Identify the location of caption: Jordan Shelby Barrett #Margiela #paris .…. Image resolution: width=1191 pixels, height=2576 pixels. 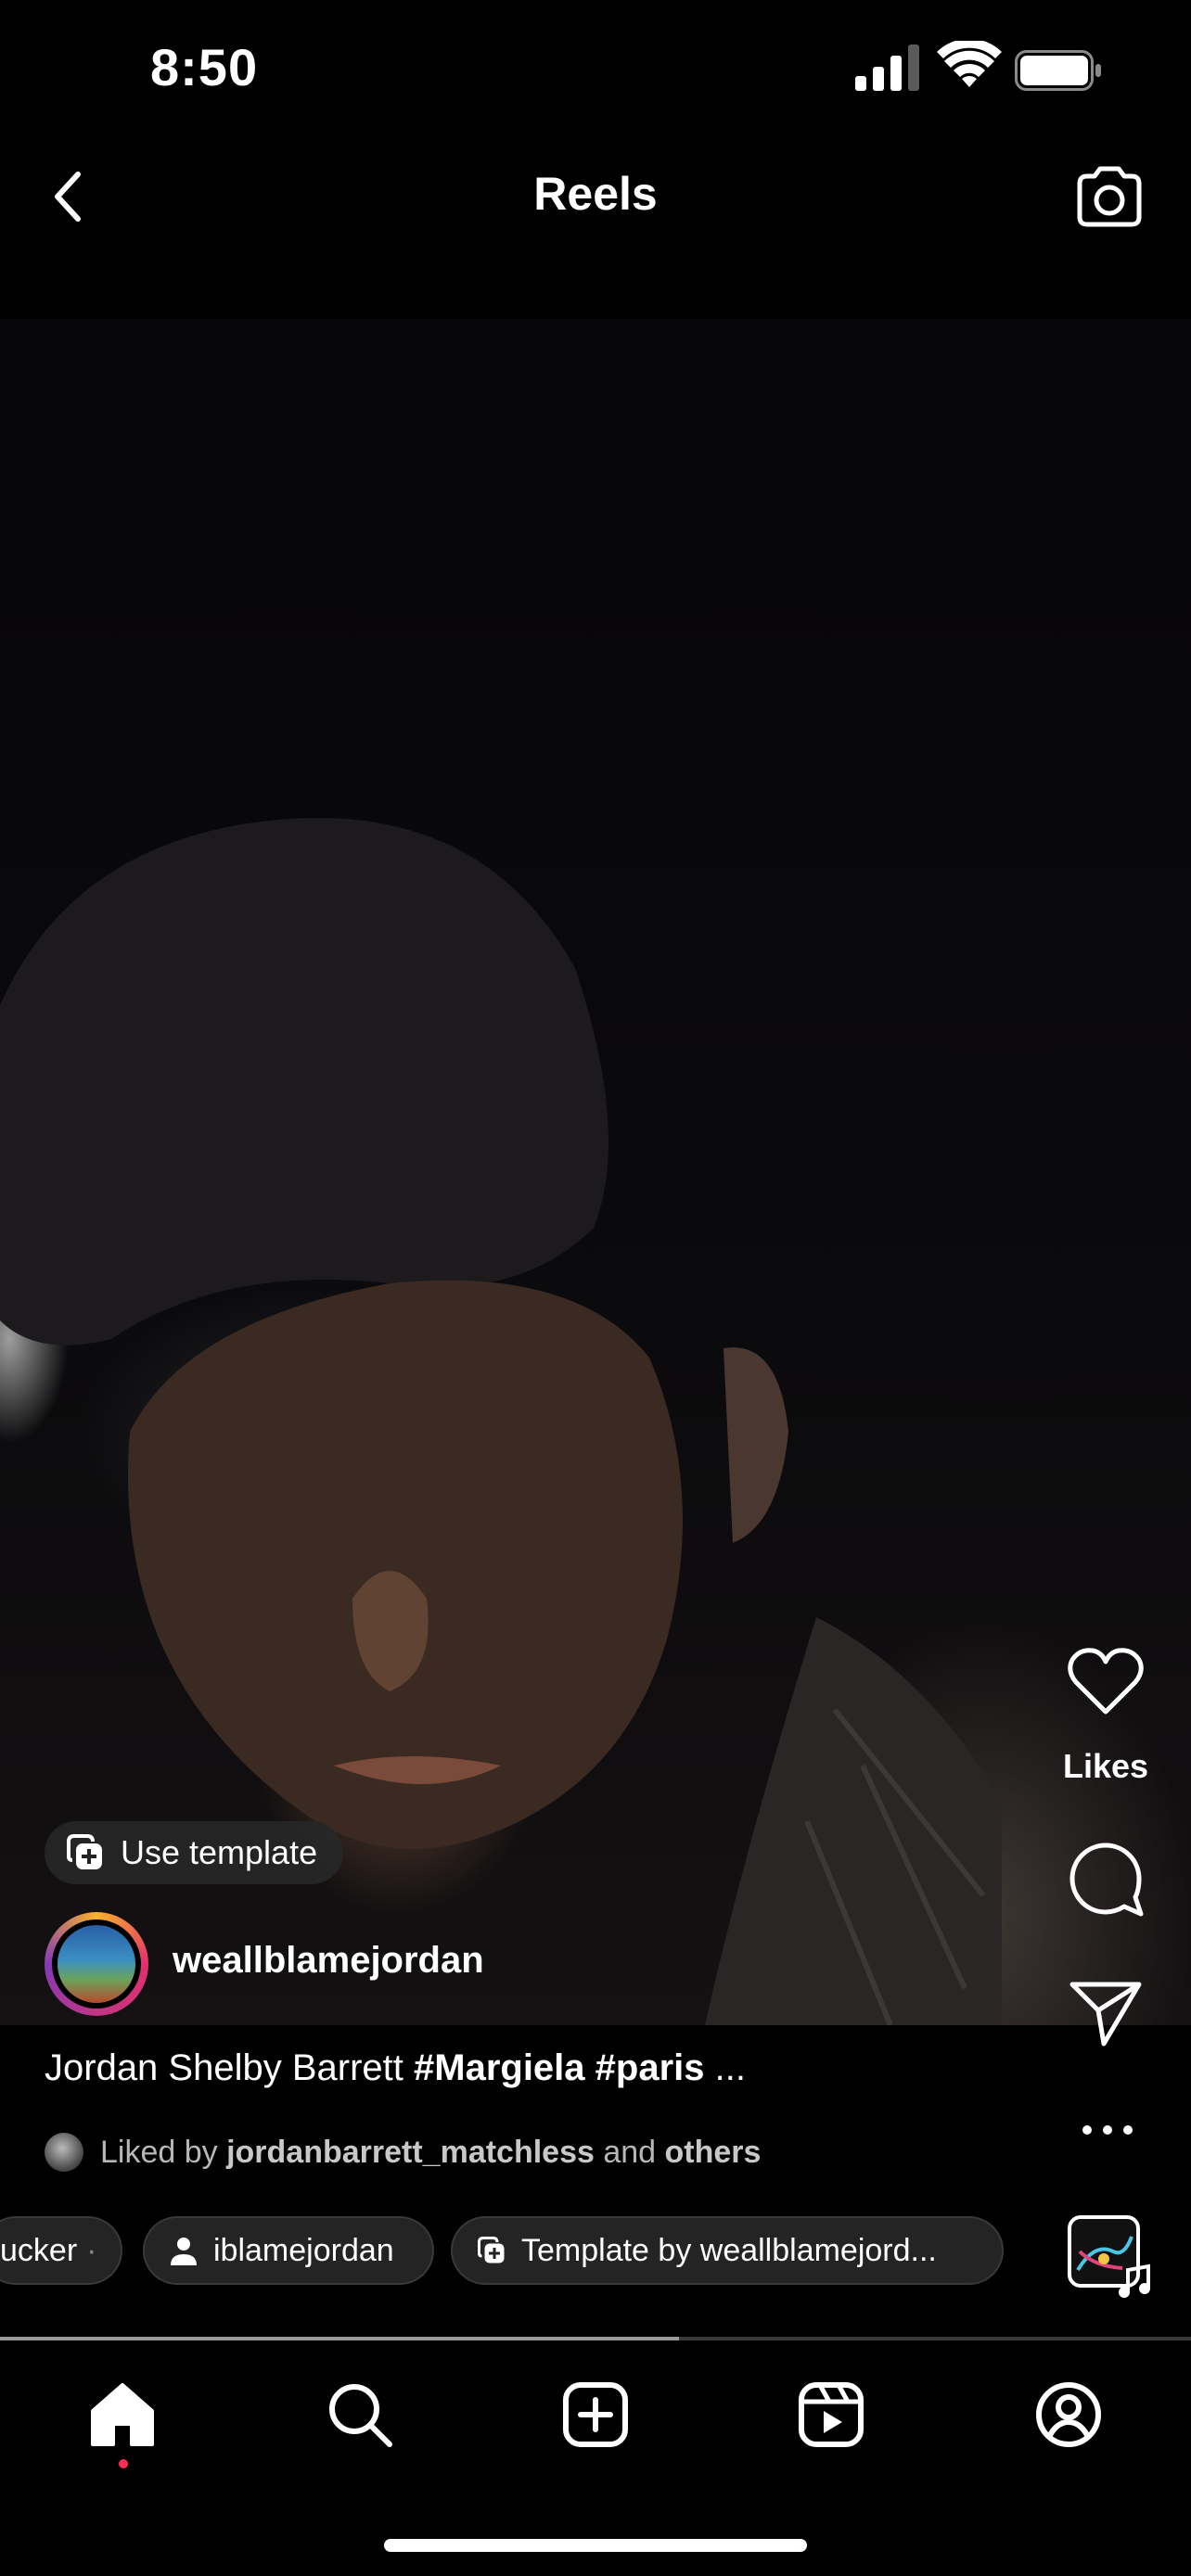
(395, 2068).